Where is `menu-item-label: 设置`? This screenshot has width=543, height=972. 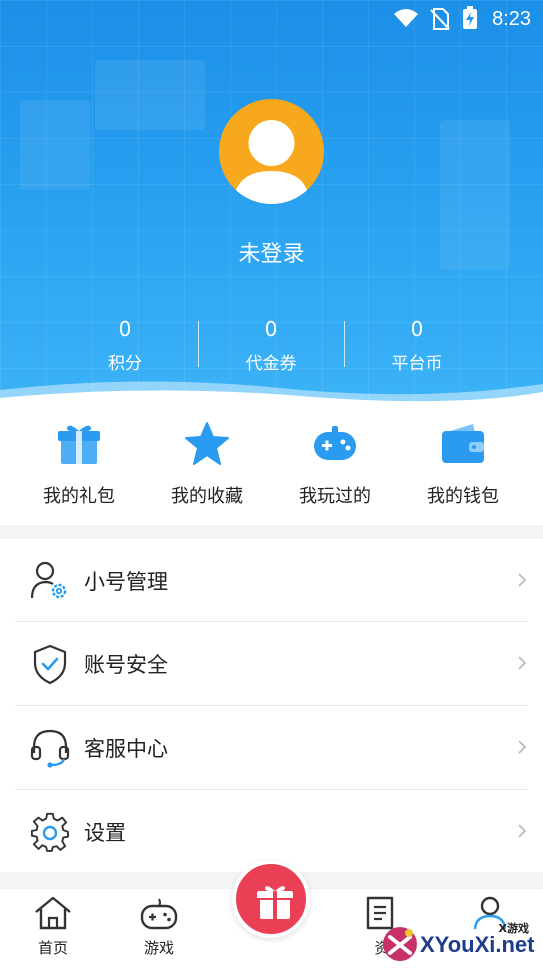
menu-item-label: 设置 is located at coordinates (105, 833).